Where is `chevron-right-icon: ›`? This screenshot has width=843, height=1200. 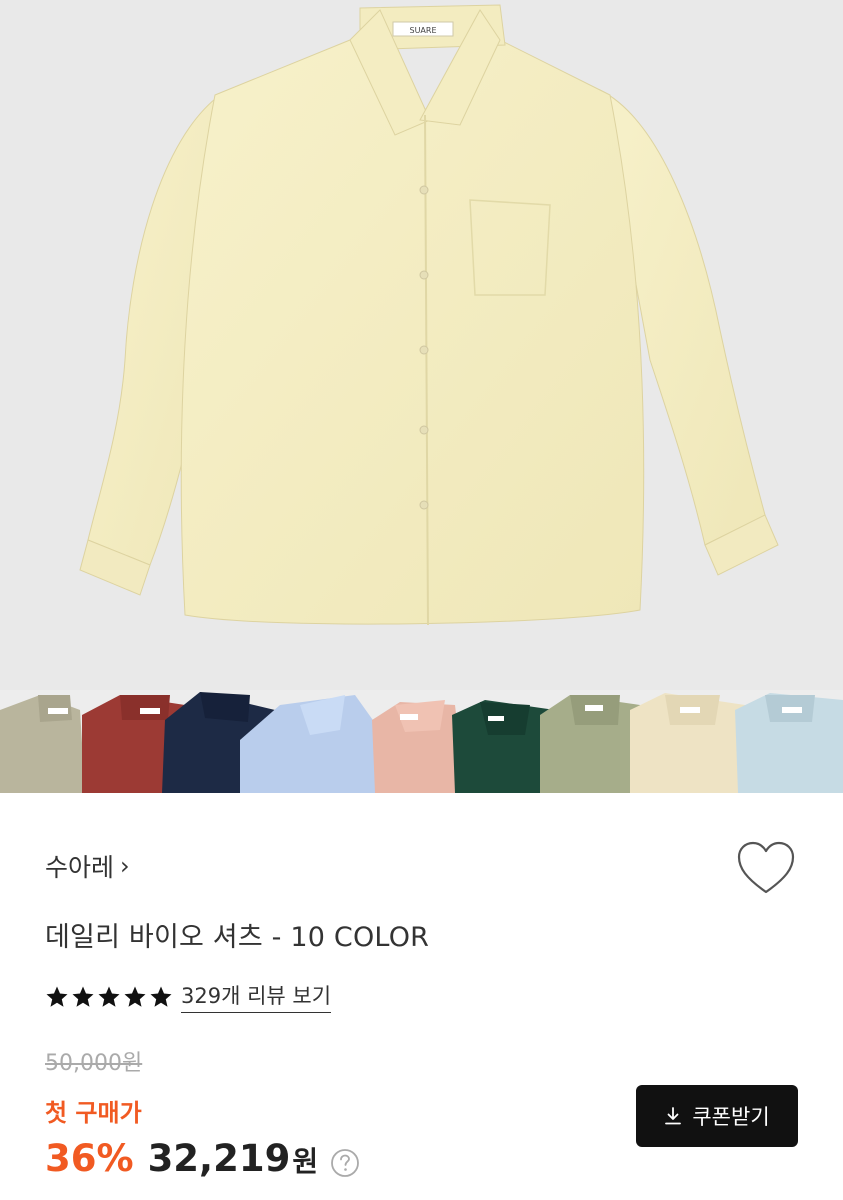 chevron-right-icon: › is located at coordinates (125, 866).